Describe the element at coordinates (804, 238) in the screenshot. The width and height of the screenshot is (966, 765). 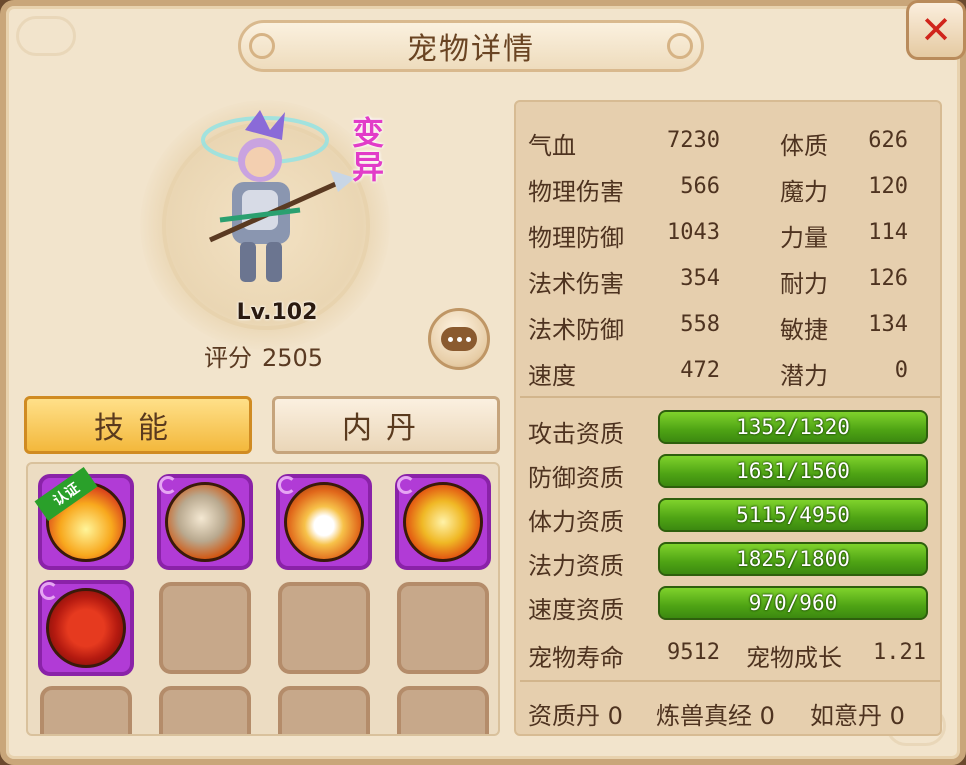
I see `stat-label-strength: 力量` at that location.